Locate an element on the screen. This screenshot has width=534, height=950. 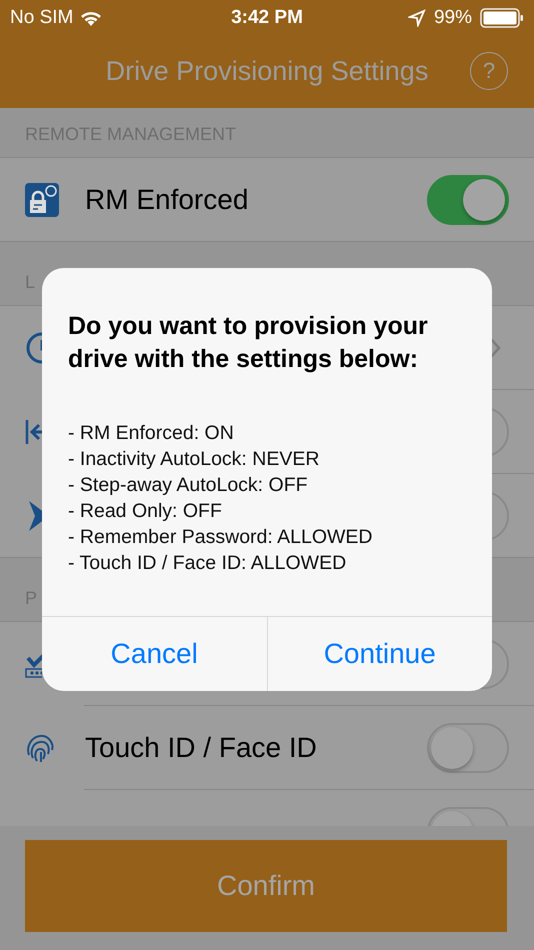
clock-icon is located at coordinates (33, 348).